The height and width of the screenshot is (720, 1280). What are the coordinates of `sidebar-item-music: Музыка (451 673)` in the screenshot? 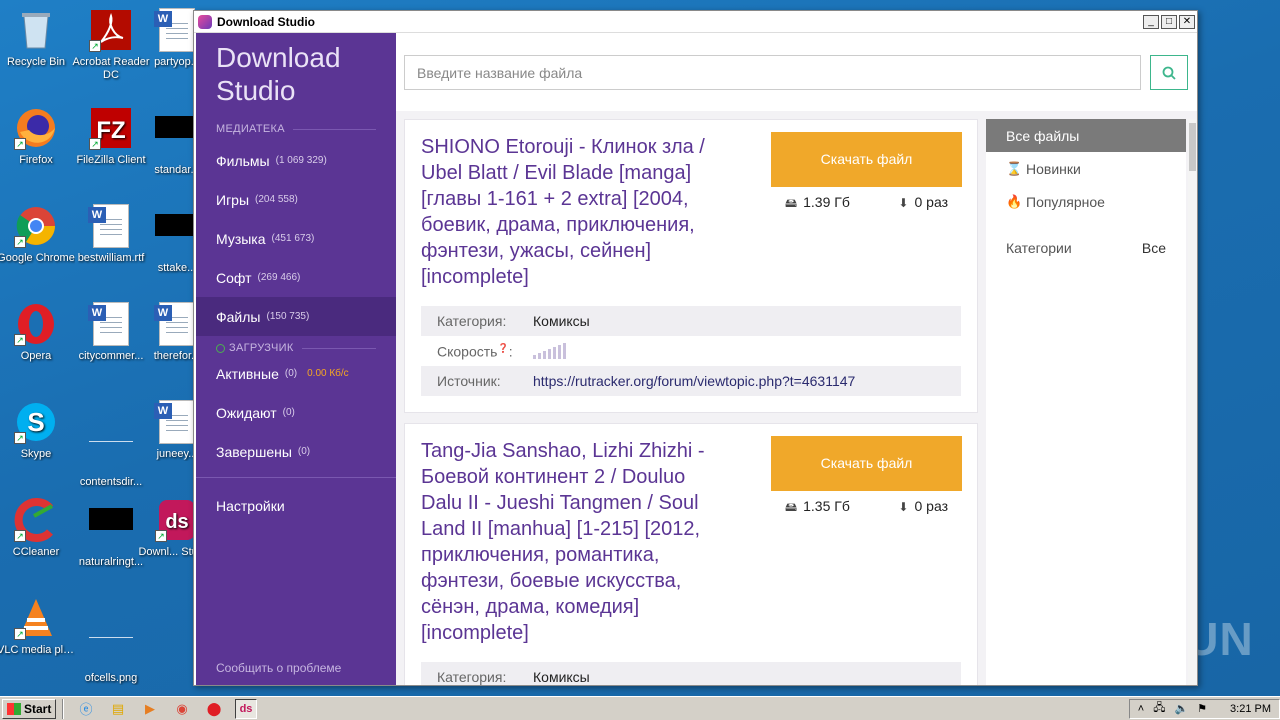 It's located at (296, 238).